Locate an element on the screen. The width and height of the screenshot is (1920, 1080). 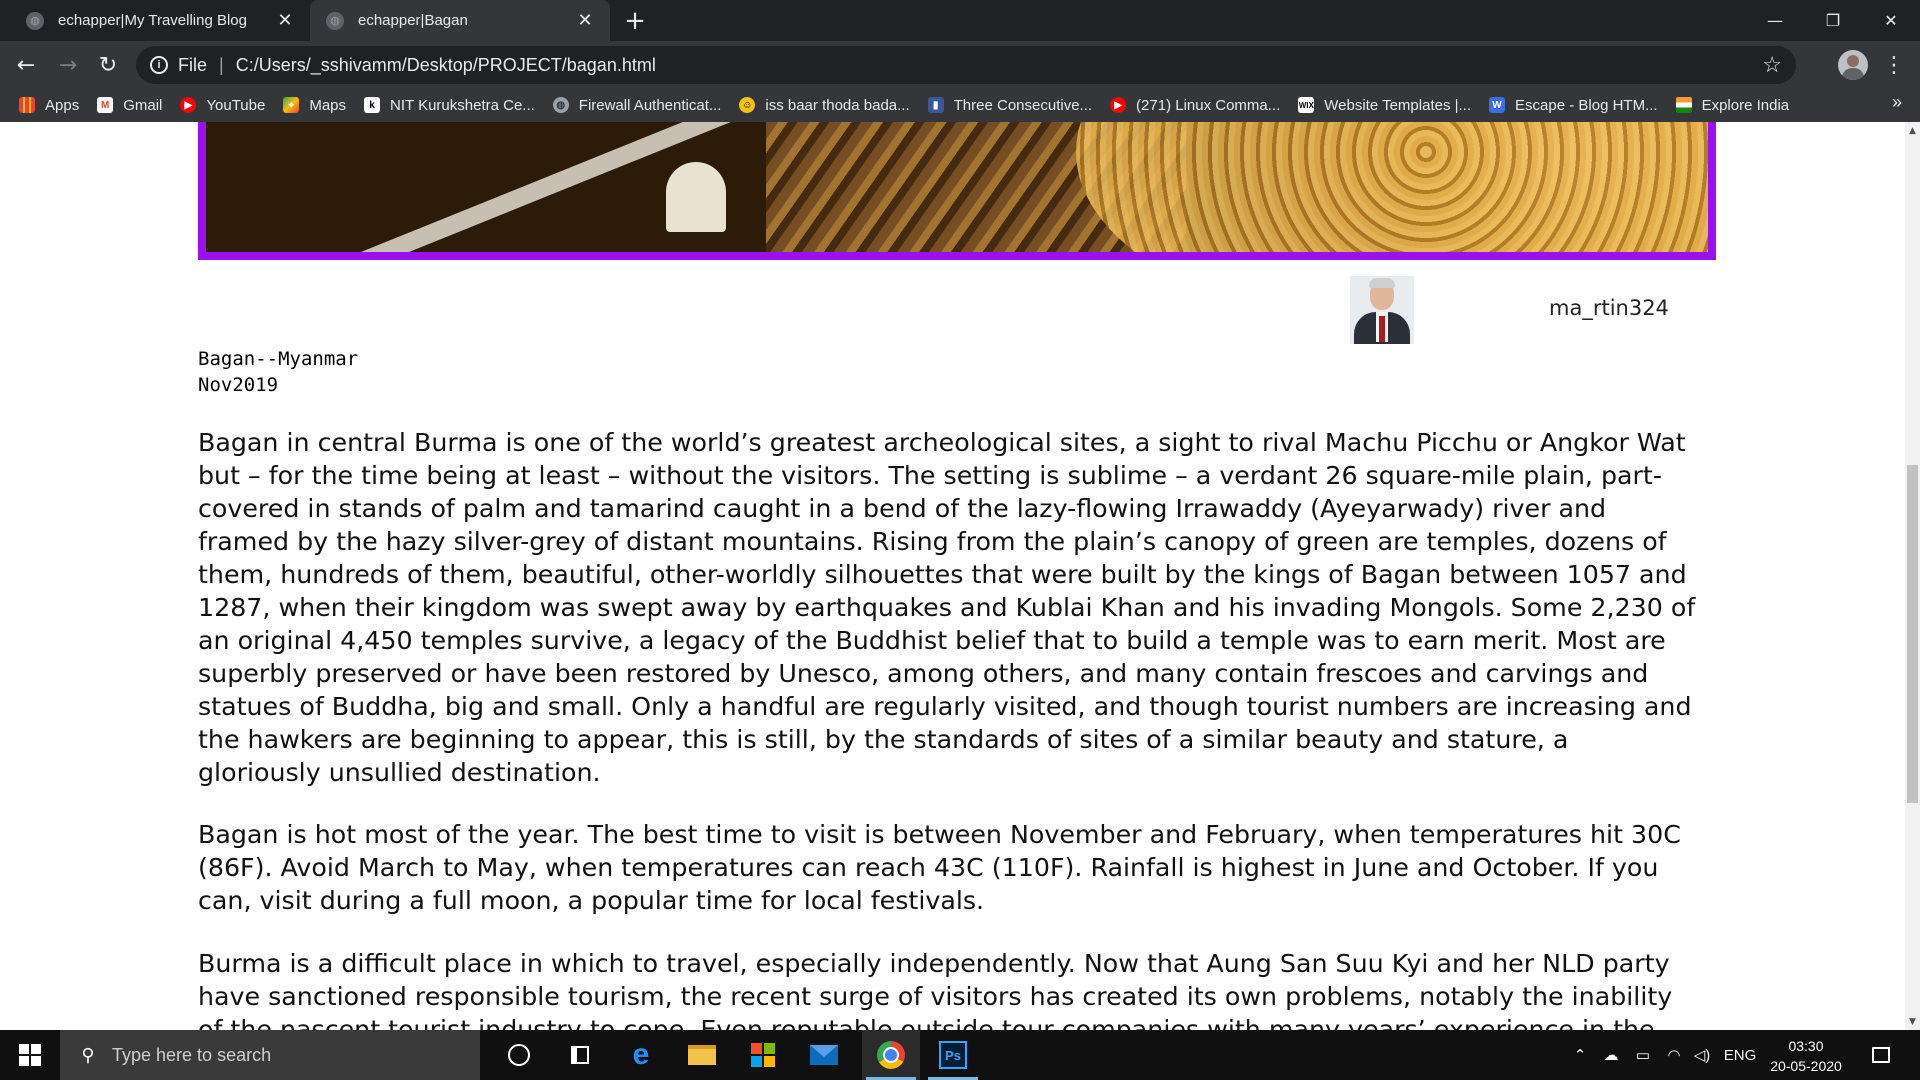
tab-my-travelling-blog: ◍ echapper|My Travelling Blog ✕ is located at coordinates (160, 20).